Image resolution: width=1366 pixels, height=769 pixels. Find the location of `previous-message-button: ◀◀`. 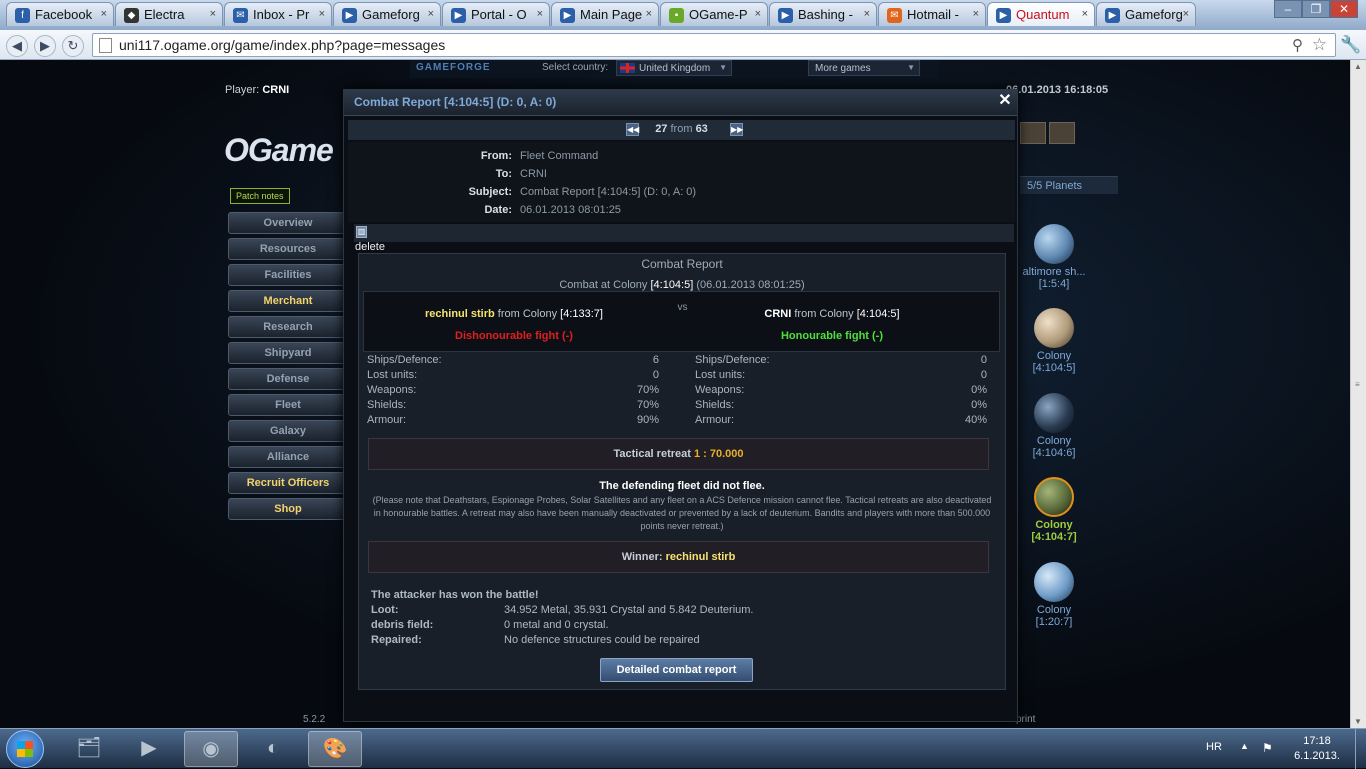

previous-message-button: ◀◀ is located at coordinates (632, 129).